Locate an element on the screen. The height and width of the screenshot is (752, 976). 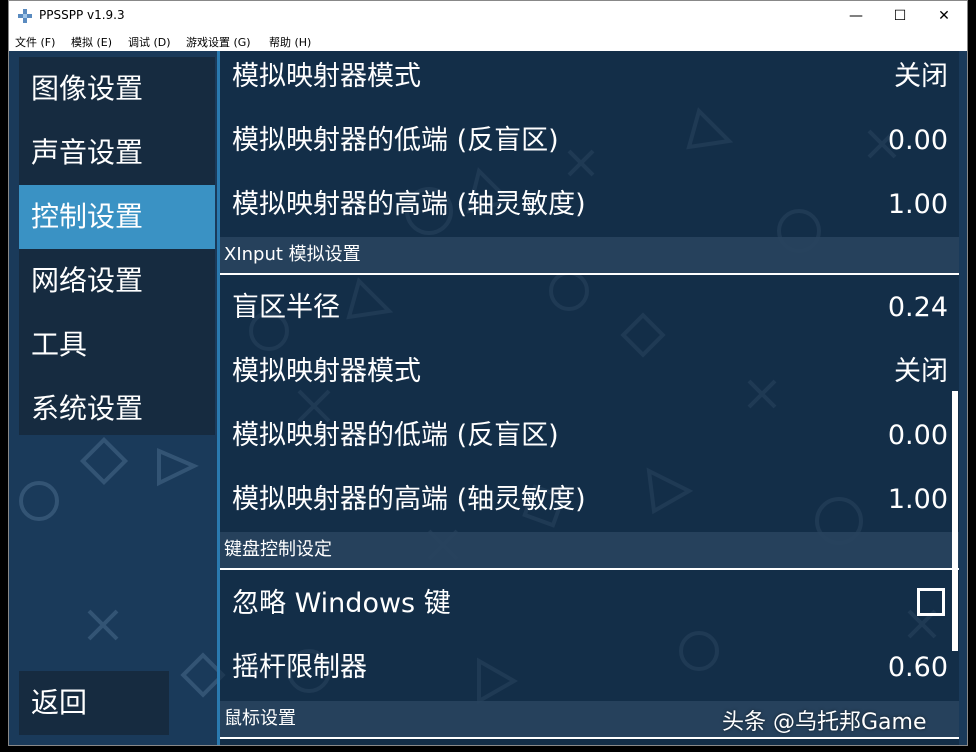
section-header-keyboard: 键盘控制设定 is located at coordinates (589, 551).